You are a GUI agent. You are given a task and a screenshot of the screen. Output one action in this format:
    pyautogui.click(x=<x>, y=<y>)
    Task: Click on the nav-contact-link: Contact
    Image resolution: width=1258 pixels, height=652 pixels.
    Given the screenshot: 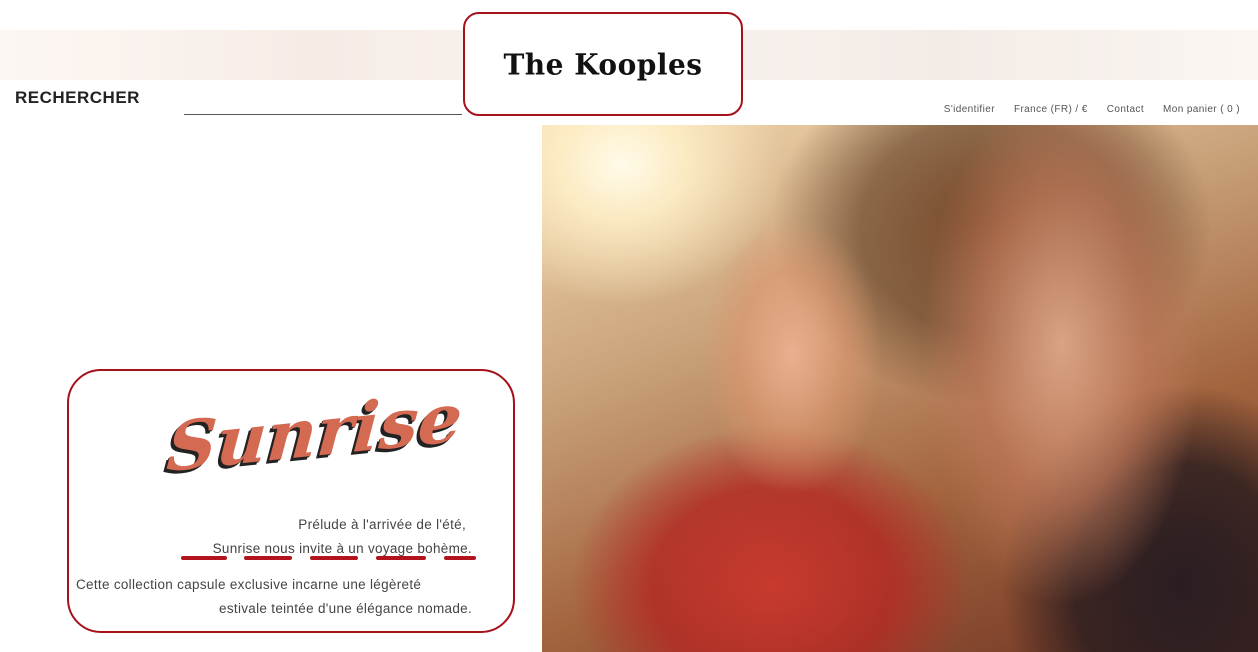 What is the action you would take?
    pyautogui.click(x=1125, y=109)
    